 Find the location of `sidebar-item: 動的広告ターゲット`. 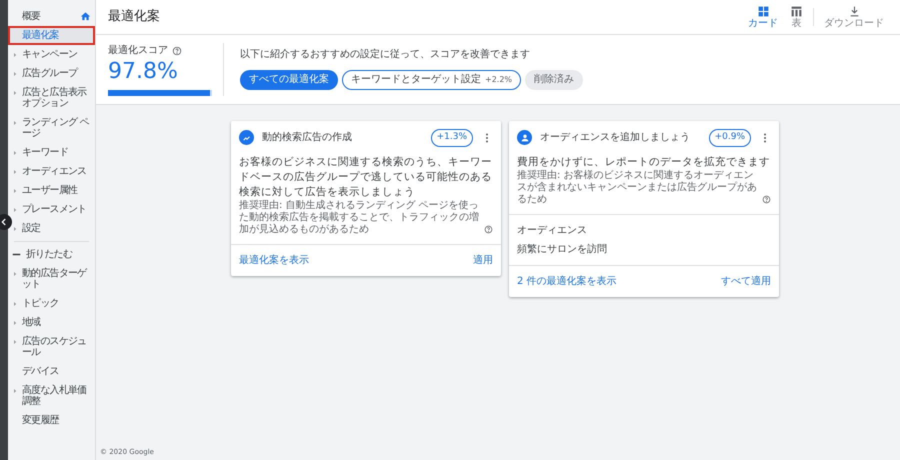

sidebar-item: 動的広告ターゲット is located at coordinates (51, 279).